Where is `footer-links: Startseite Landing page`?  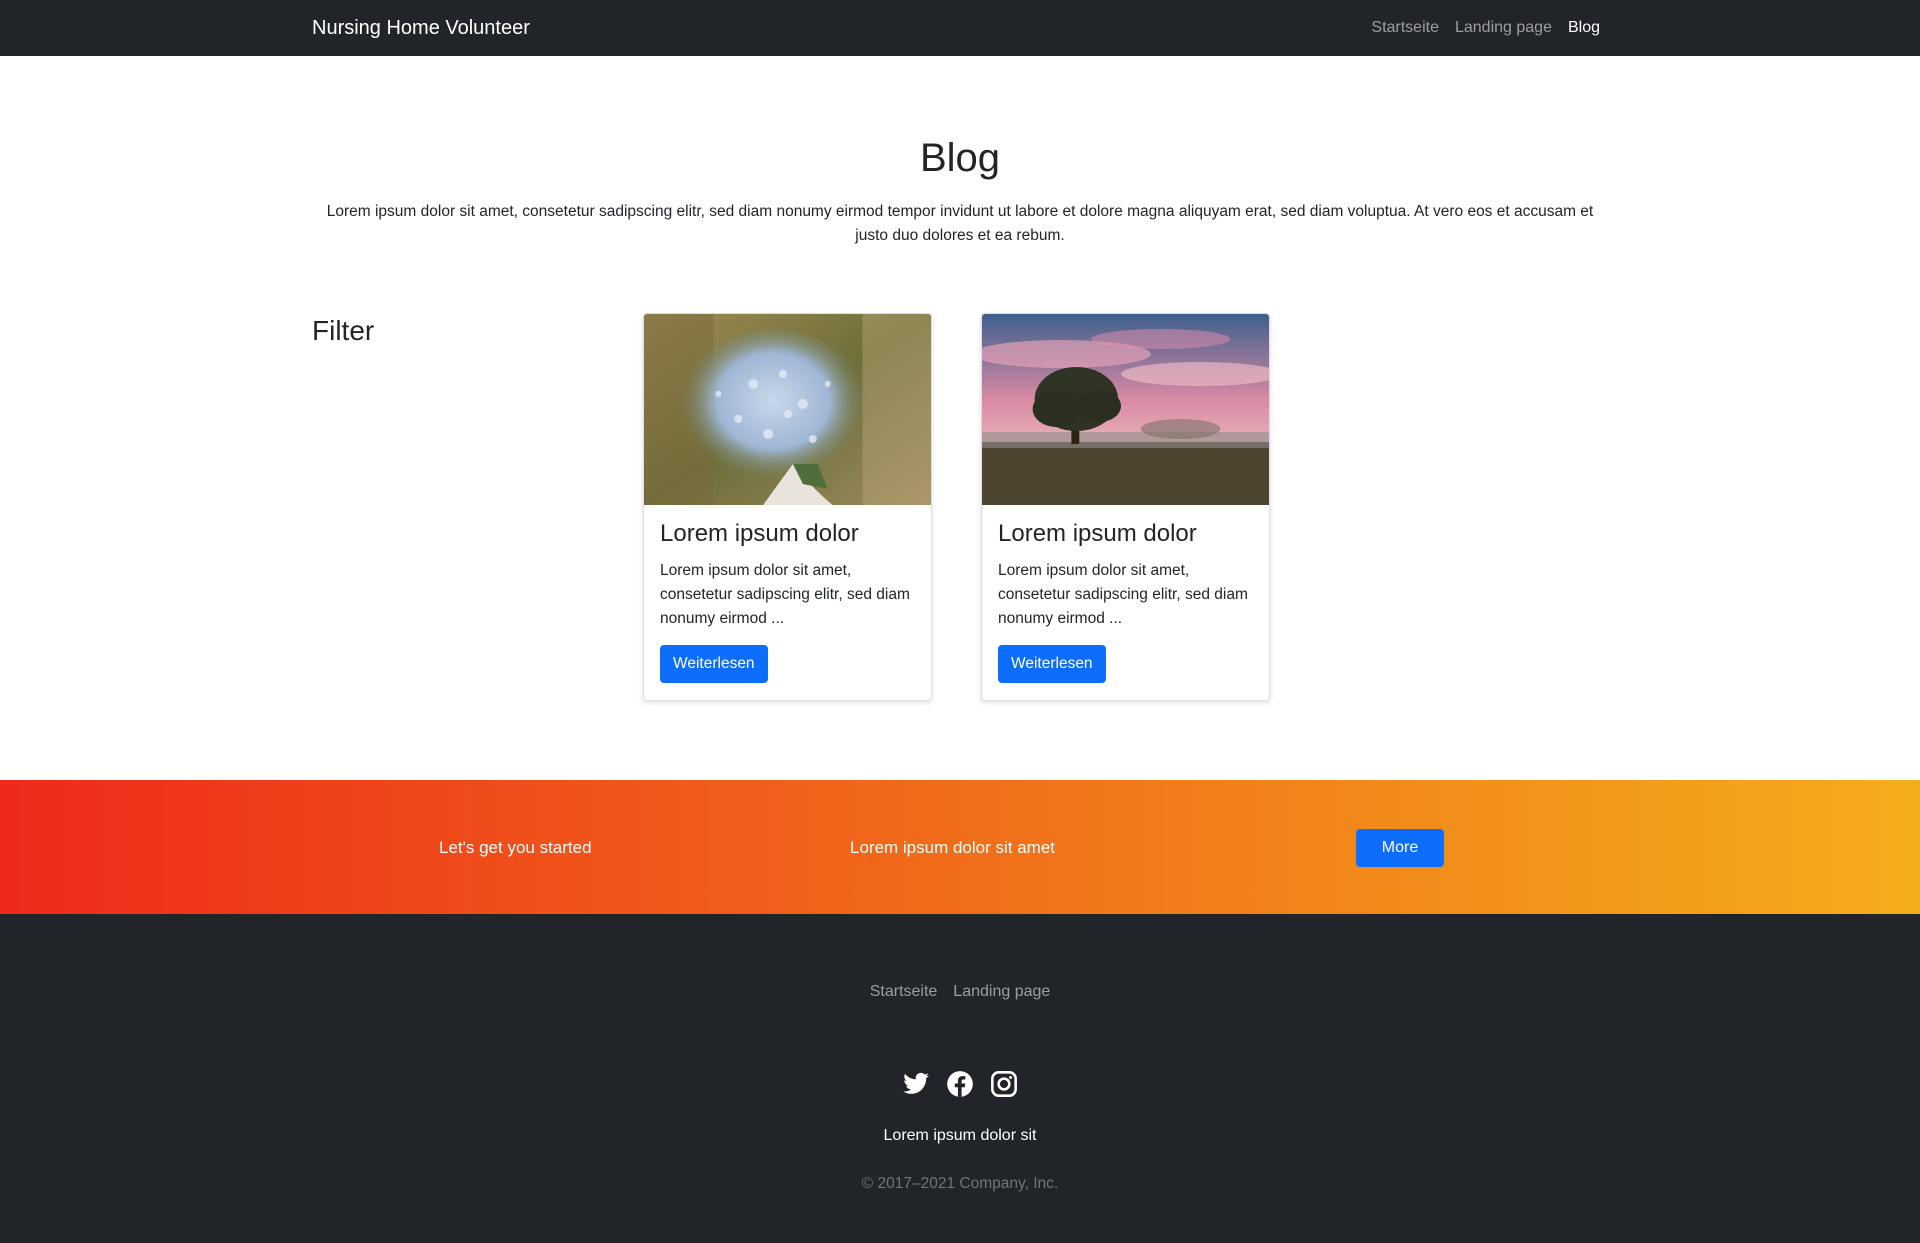 footer-links: Startseite Landing page is located at coordinates (960, 992).